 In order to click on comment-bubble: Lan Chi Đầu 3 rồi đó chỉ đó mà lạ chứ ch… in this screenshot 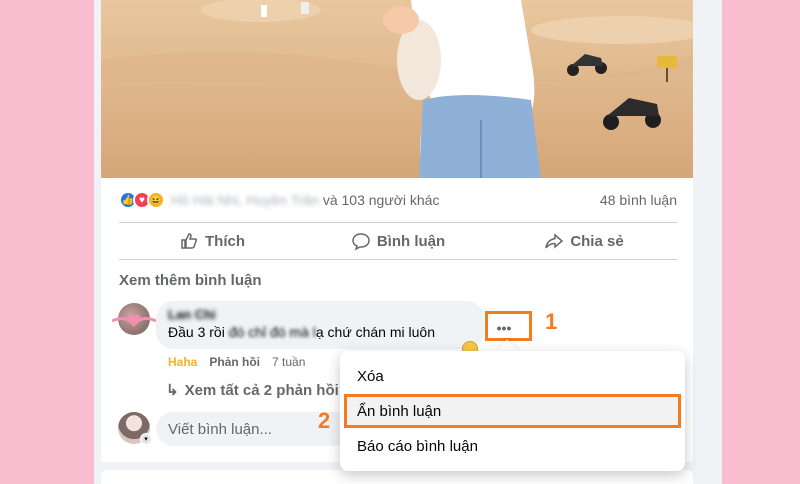, I will do `click(320, 325)`.